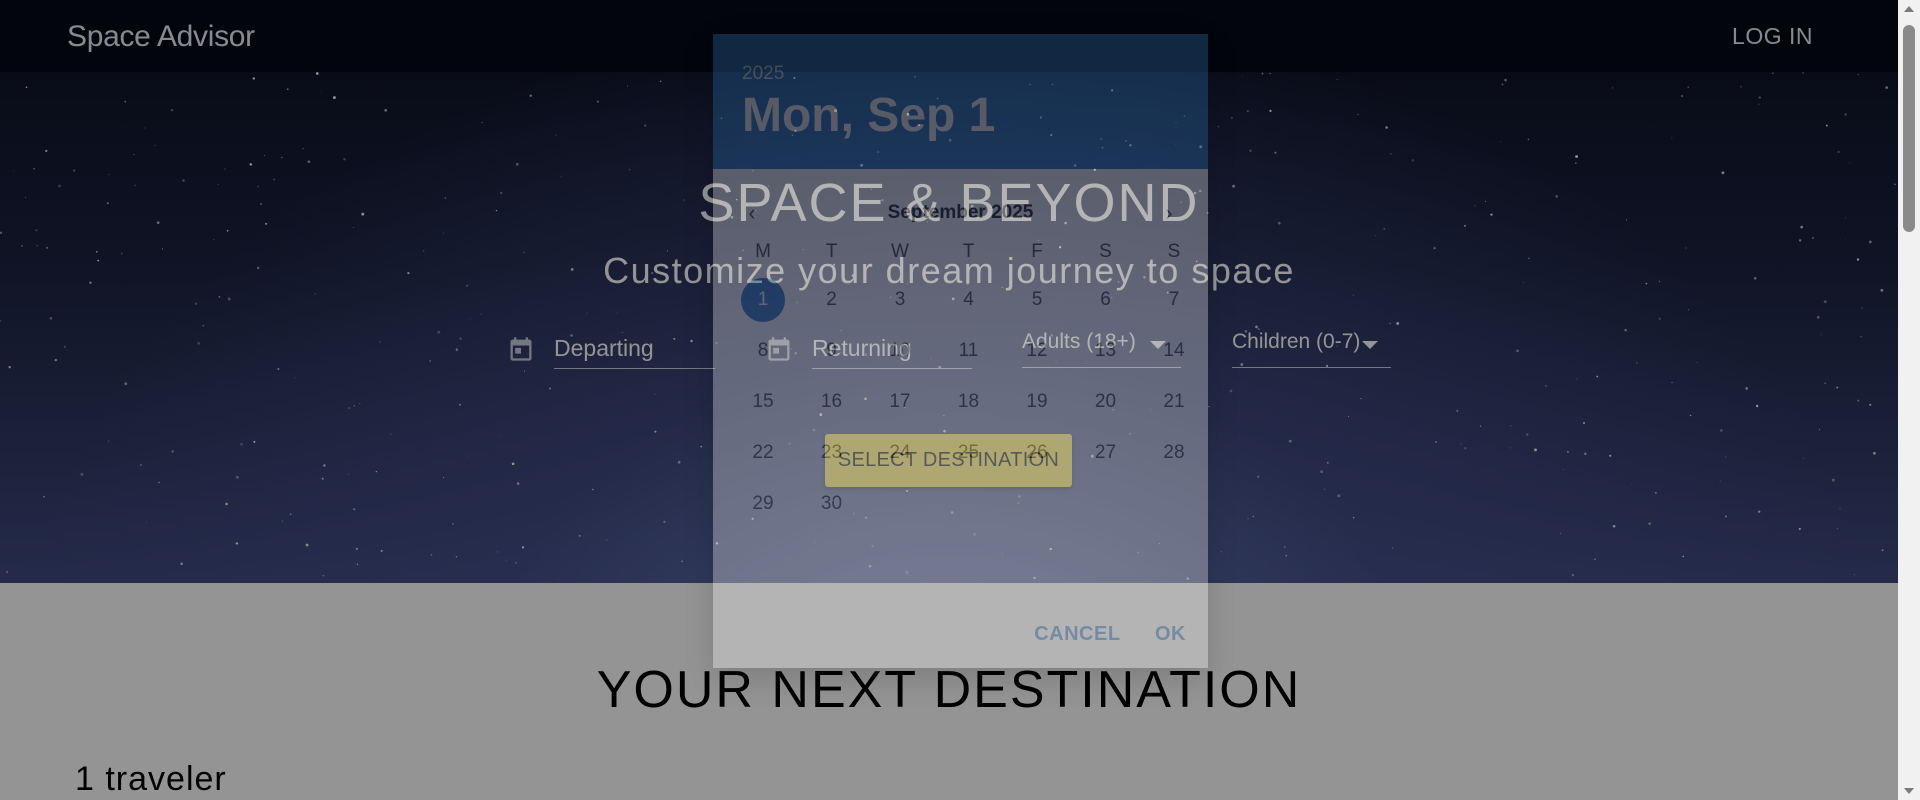  What do you see at coordinates (900, 251) in the screenshot?
I see `weekday-label: W` at bounding box center [900, 251].